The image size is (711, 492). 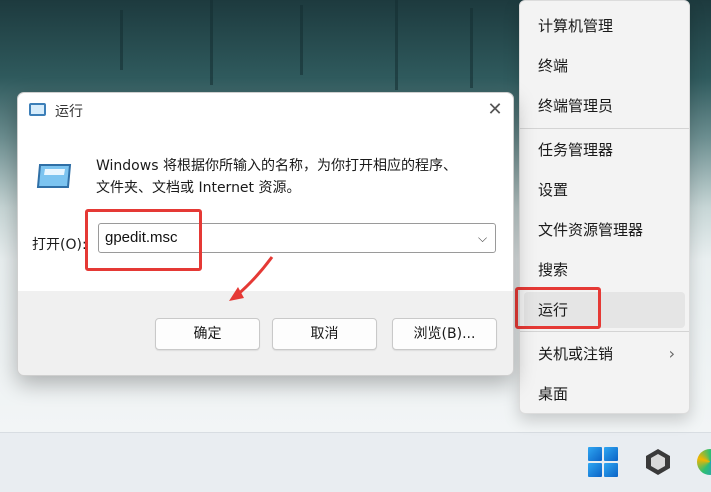 I want to click on menu-item-file-explorer: 文件资源管理器, so click(x=604, y=230).